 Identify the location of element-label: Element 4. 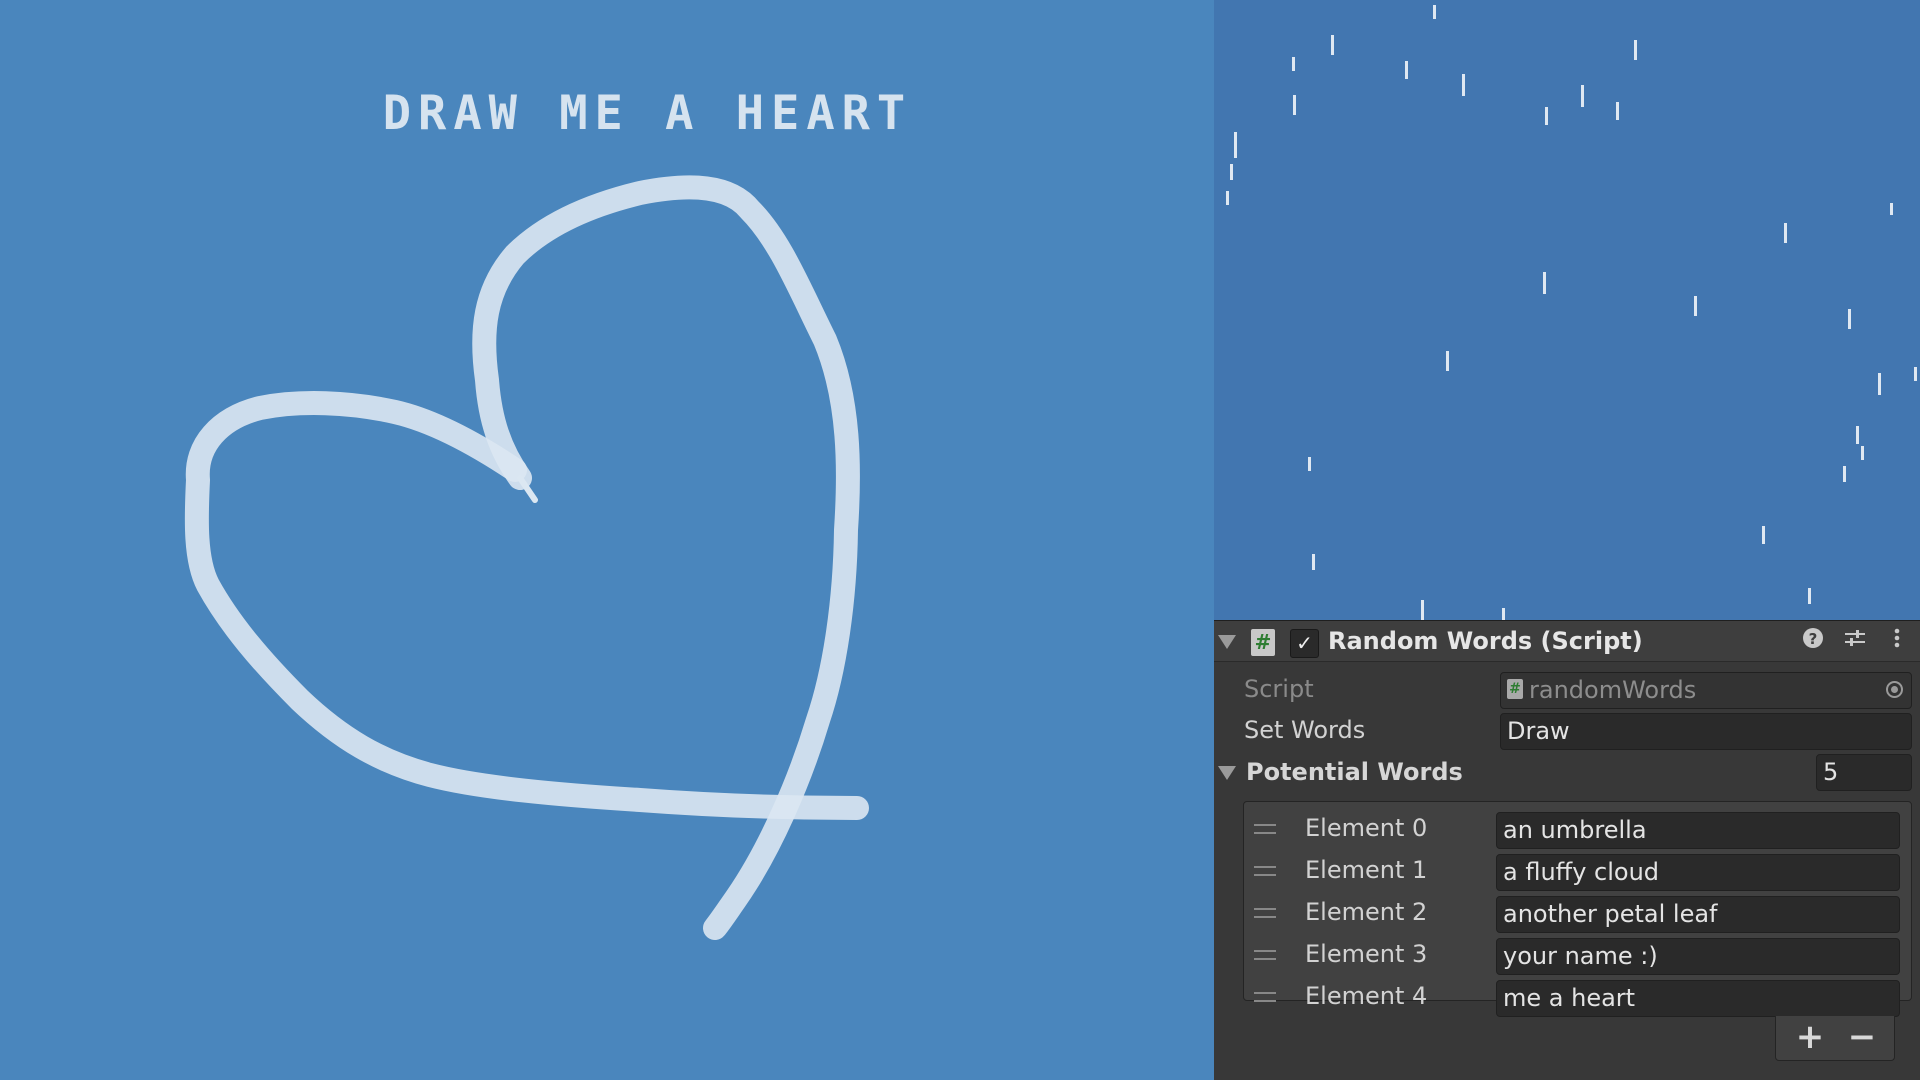
(1366, 996).